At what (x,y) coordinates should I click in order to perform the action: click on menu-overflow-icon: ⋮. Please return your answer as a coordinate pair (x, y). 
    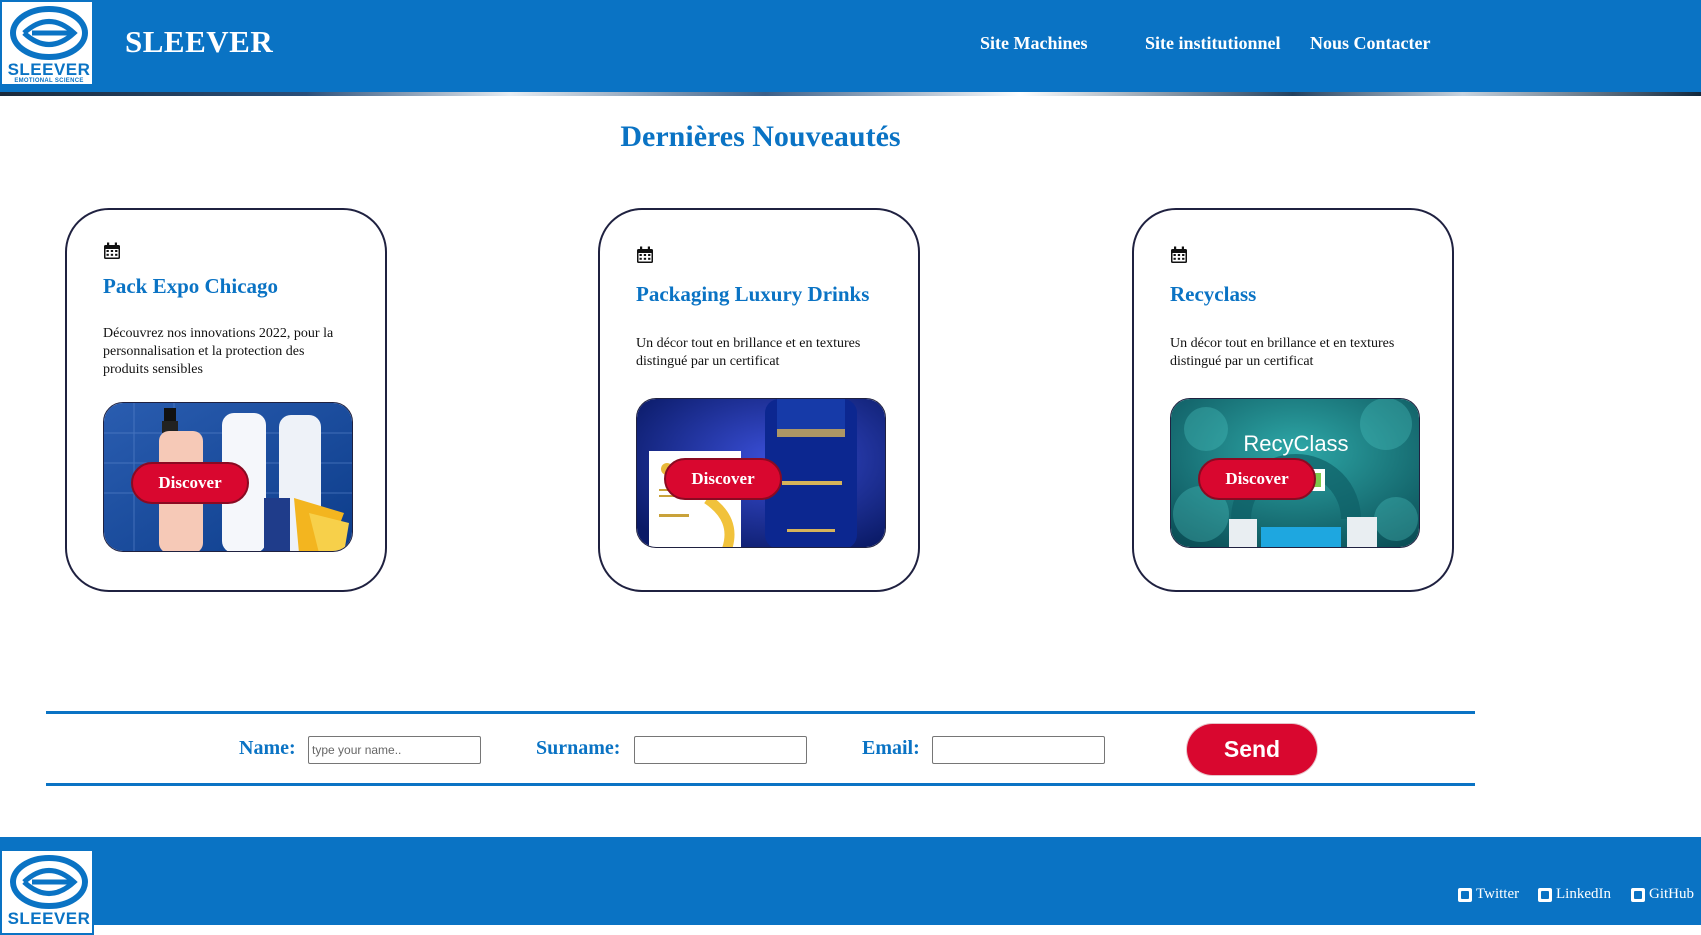
    Looking at the image, I should click on (1698, 44).